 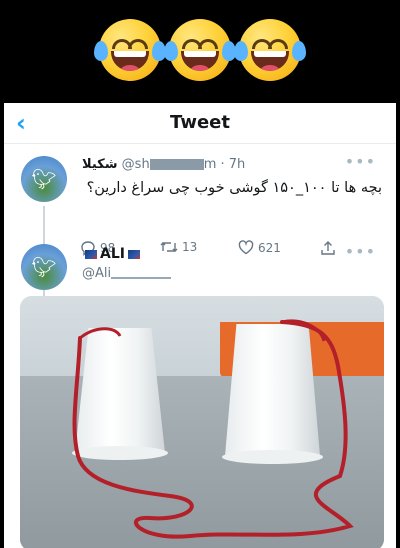 I want to click on reply-name-text: ALI, so click(x=112, y=254).